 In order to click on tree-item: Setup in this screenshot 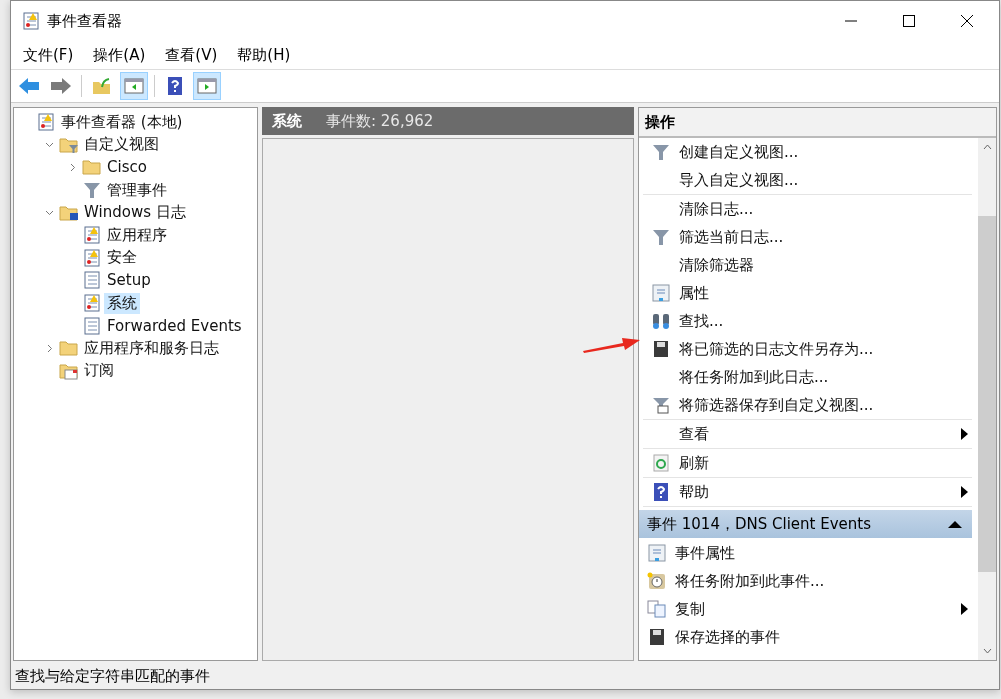, I will do `click(129, 280)`.